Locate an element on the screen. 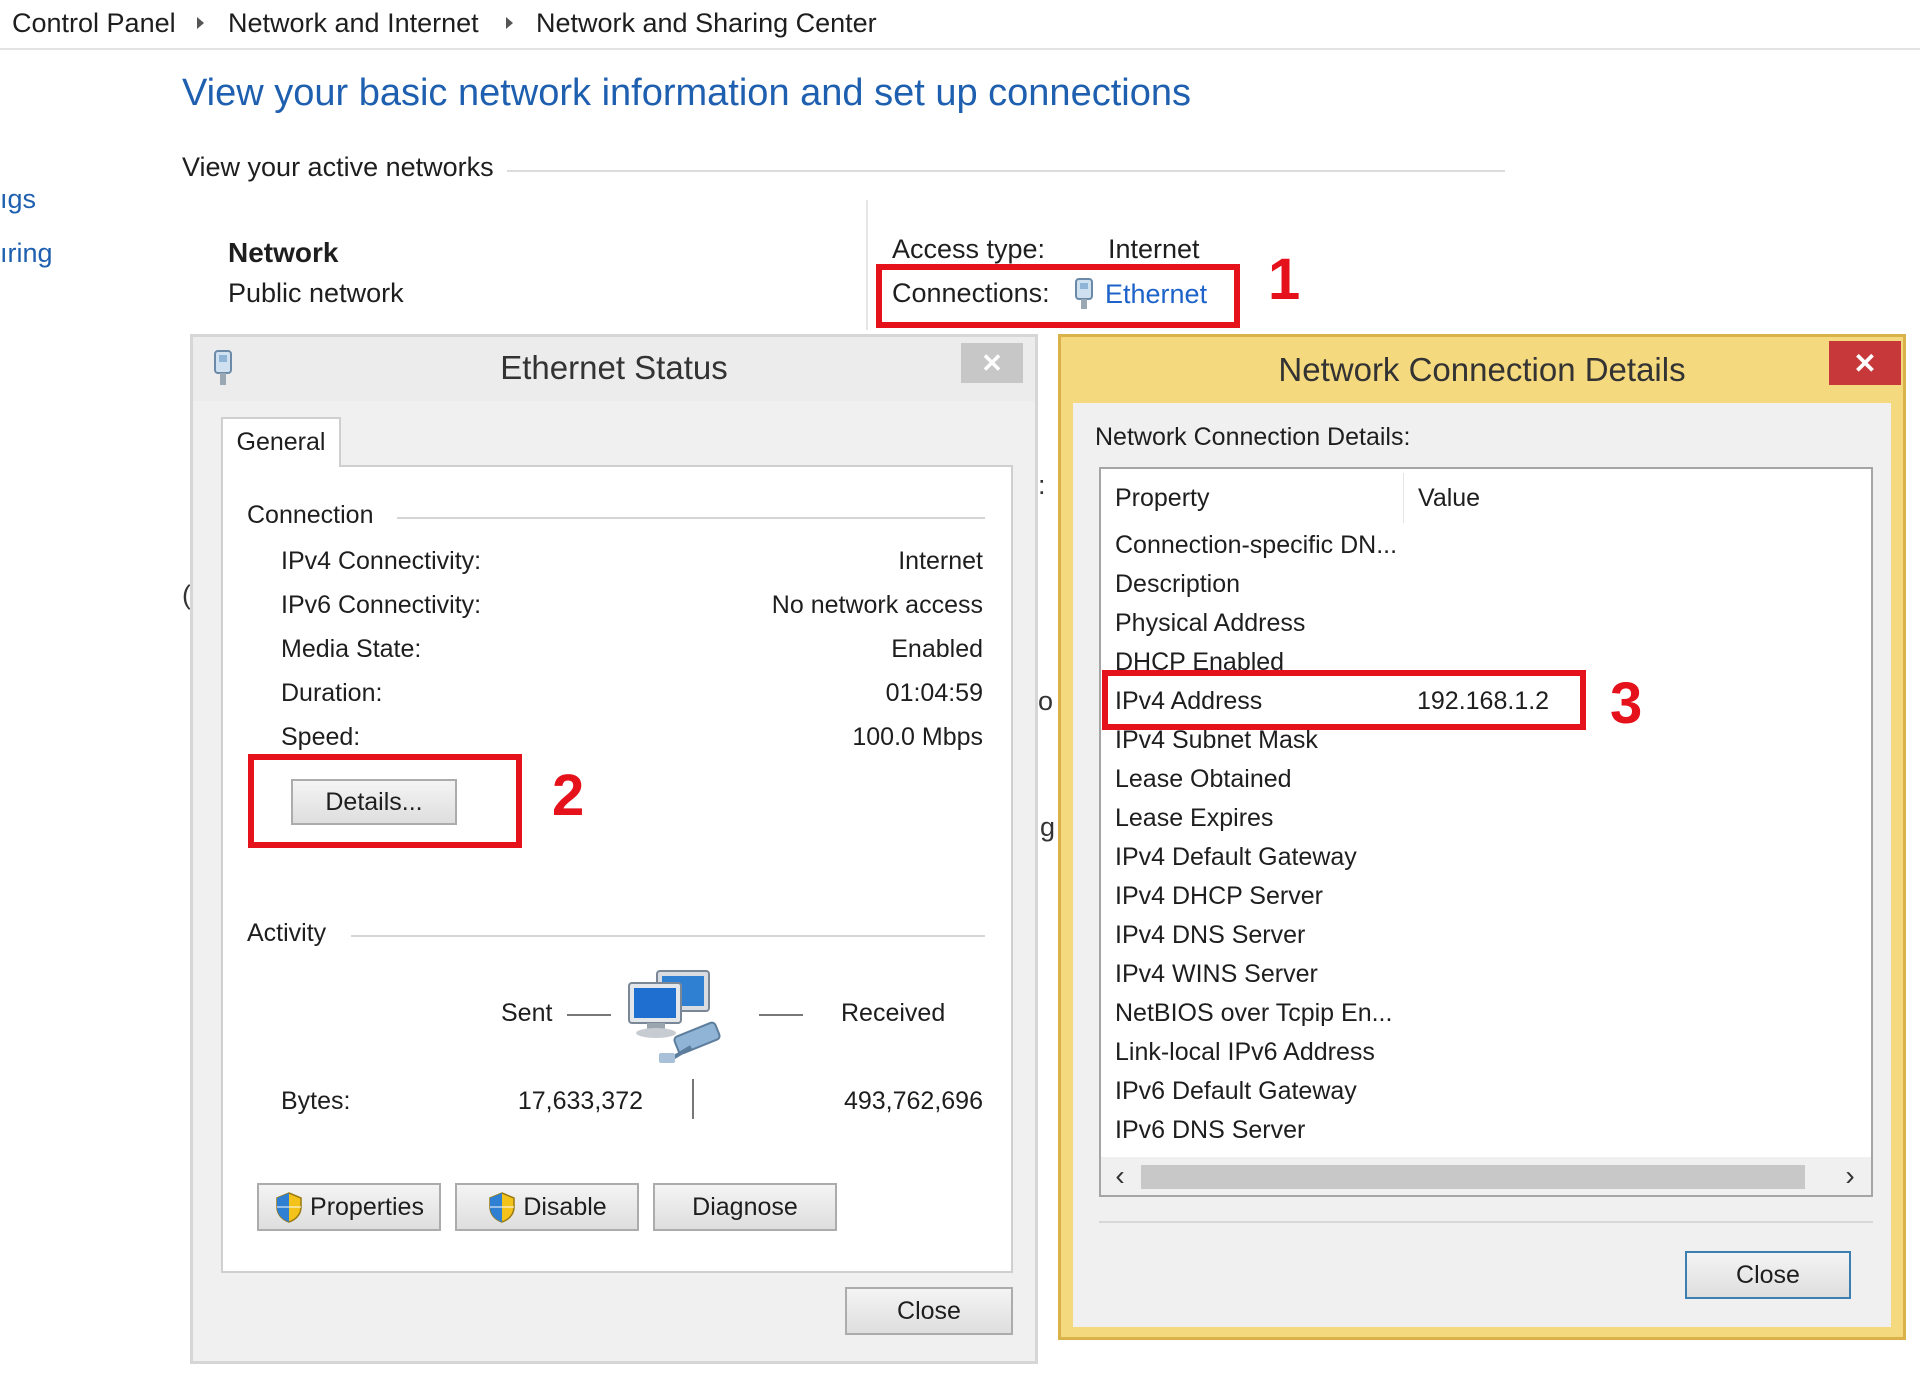  media-state-value: Enabled is located at coordinates (937, 649).